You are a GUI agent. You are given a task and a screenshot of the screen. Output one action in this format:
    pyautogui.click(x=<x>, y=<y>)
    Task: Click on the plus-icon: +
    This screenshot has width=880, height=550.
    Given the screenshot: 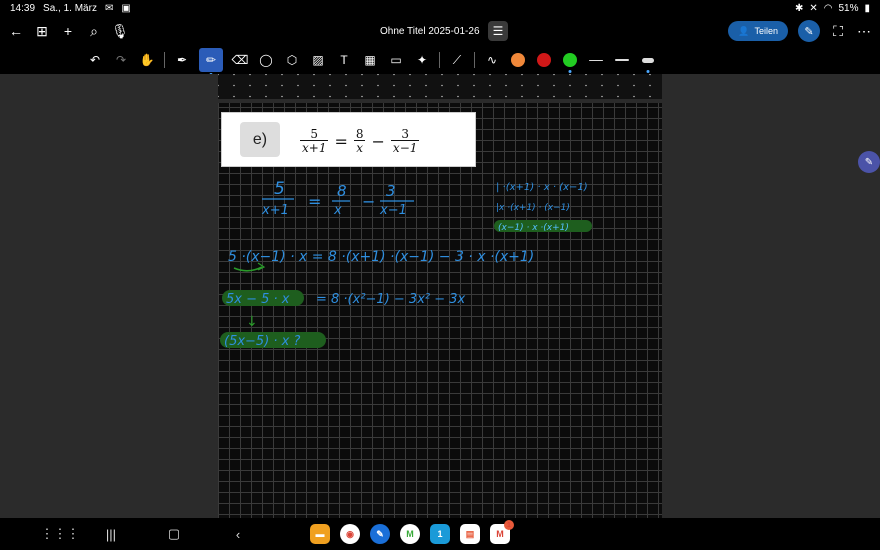 What is the action you would take?
    pyautogui.click(x=68, y=31)
    